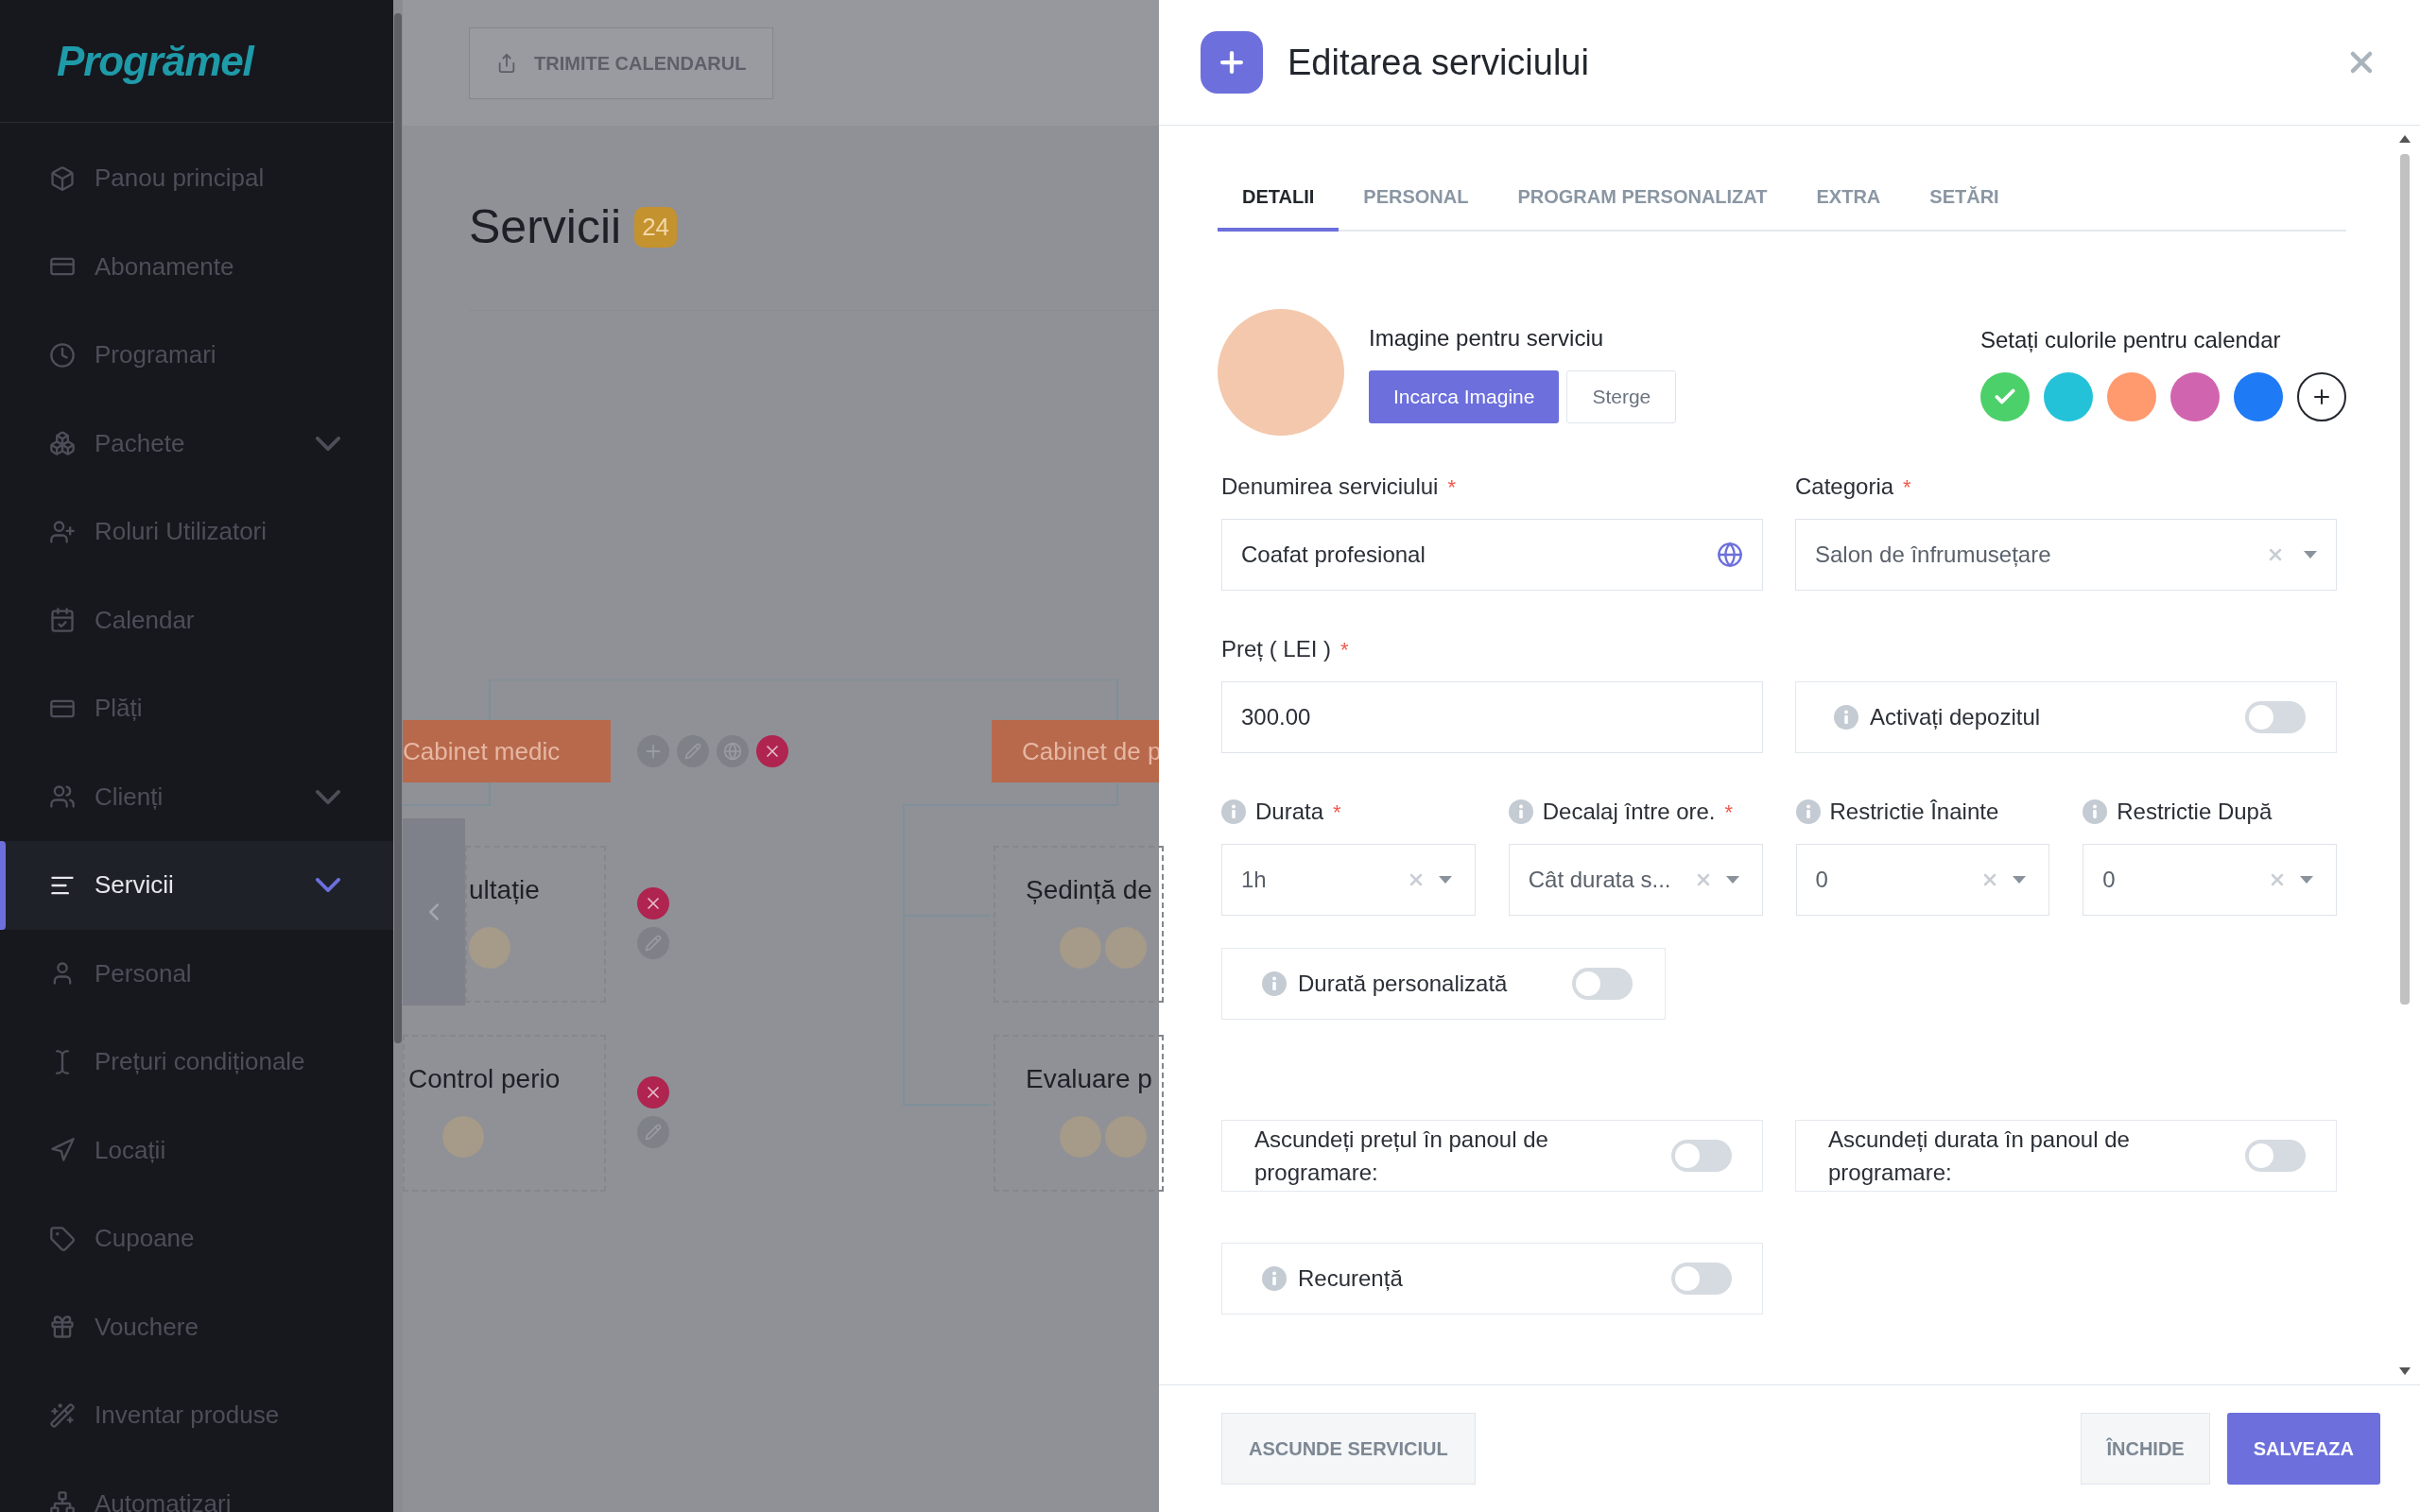 This screenshot has height=1512, width=2420. What do you see at coordinates (621, 62) in the screenshot?
I see `share-calendar-button: TRIMITE CALENDARUL` at bounding box center [621, 62].